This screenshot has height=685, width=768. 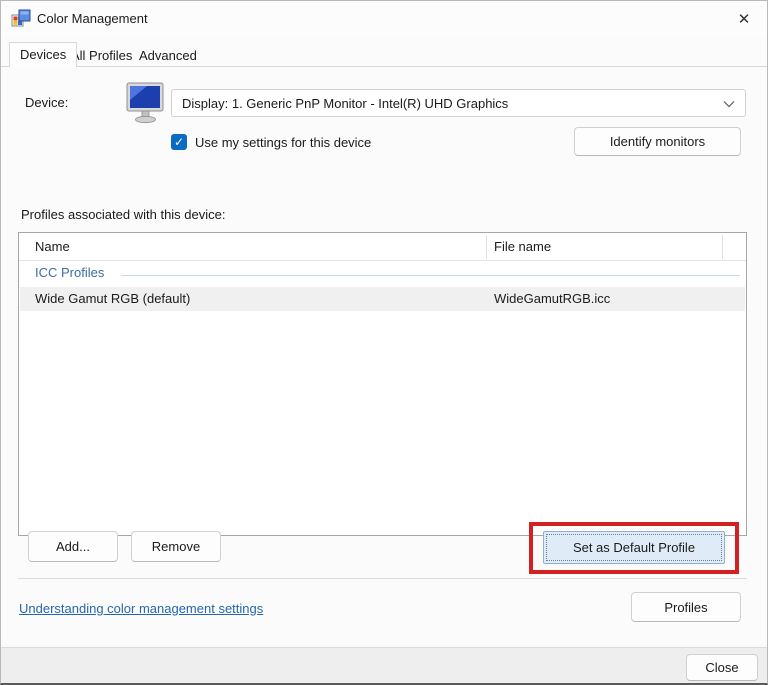 I want to click on tab-devices: Devices, so click(x=43, y=54).